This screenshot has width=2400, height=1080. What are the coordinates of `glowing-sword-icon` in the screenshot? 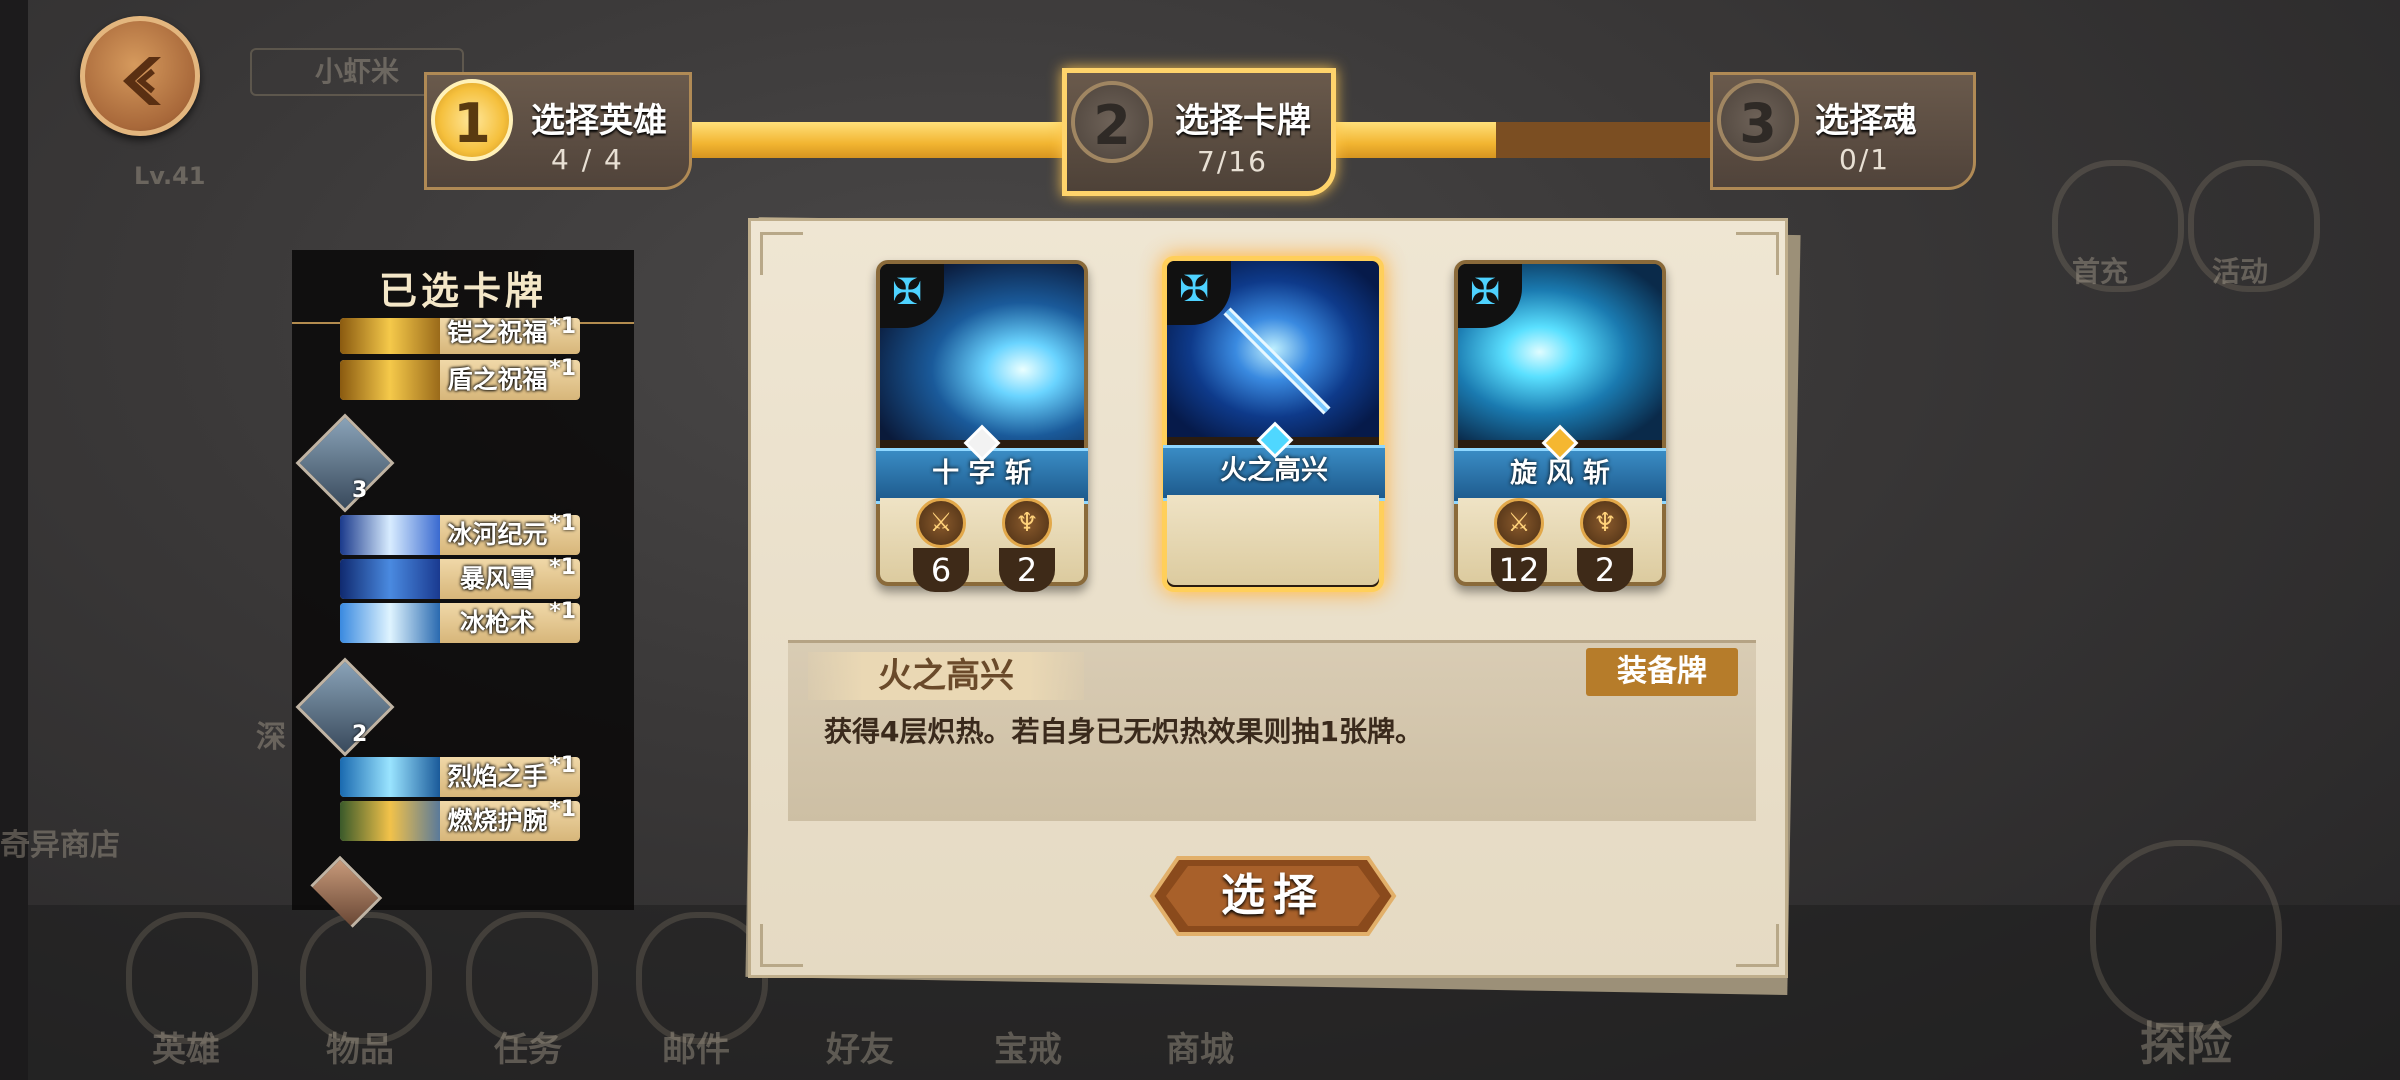 It's located at (1277, 361).